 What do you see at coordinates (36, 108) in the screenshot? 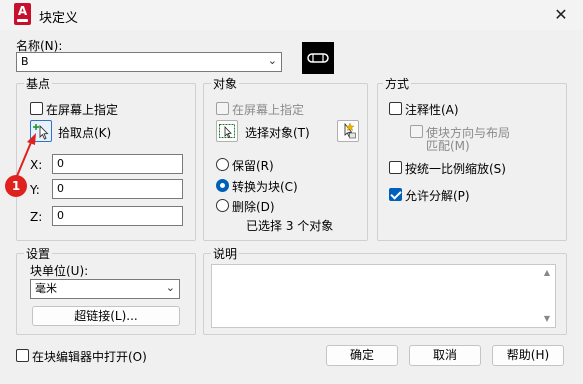
I see `base-specify-on-screen-checkbox` at bounding box center [36, 108].